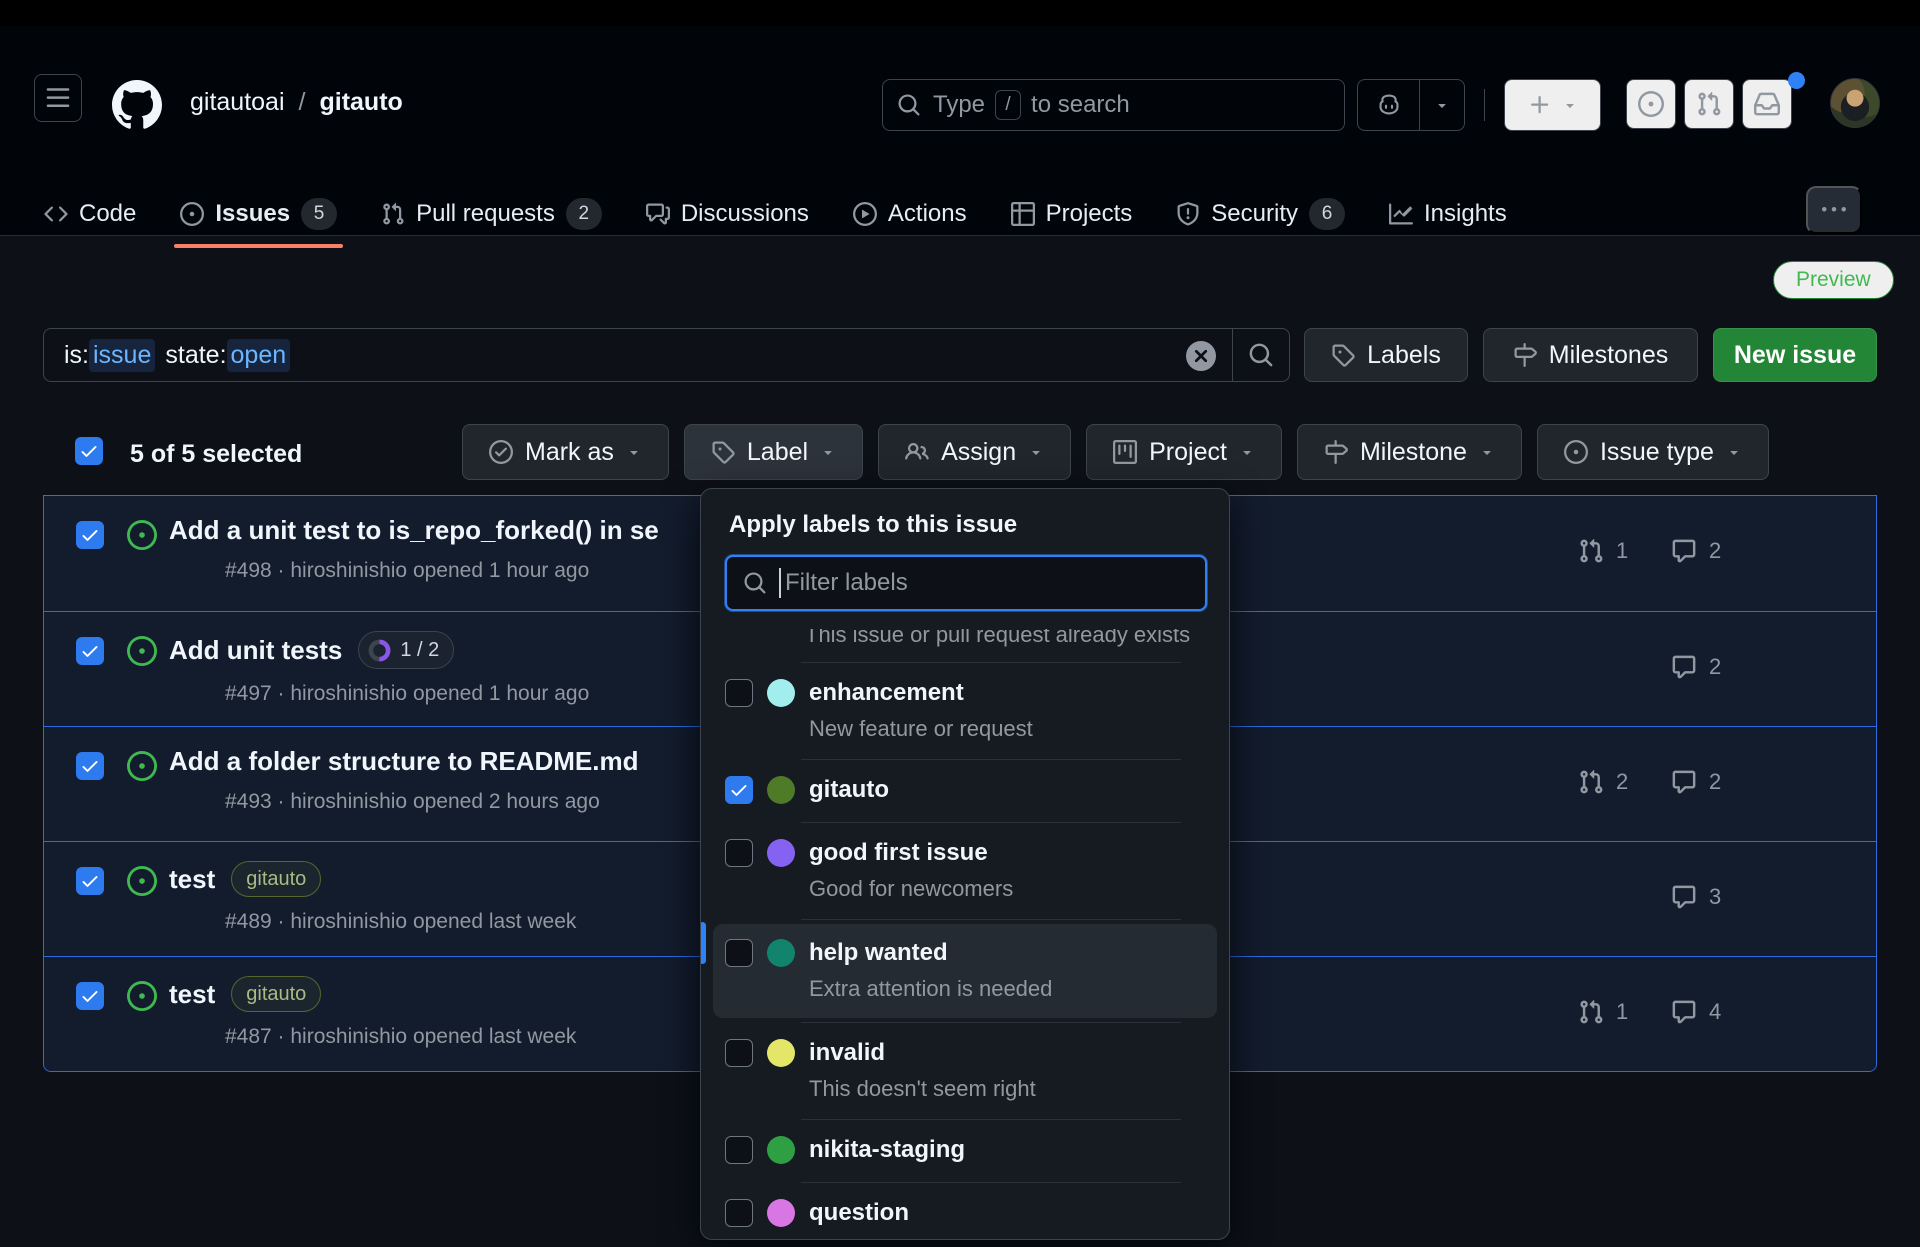  I want to click on bulk-project-button: Project, so click(1184, 452).